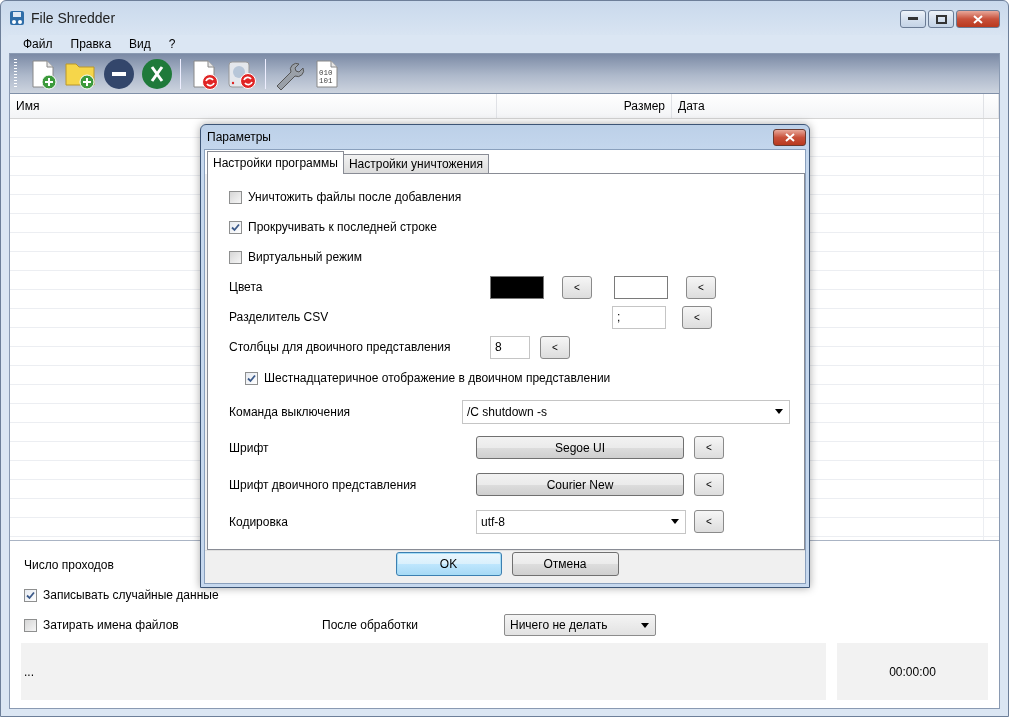 The image size is (1009, 717). Describe the element at coordinates (91, 44) in the screenshot. I see `menu-item: Правка` at that location.